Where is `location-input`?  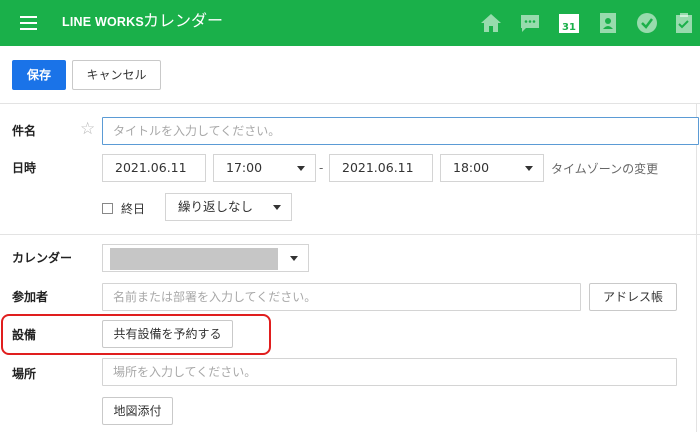 location-input is located at coordinates (389, 372).